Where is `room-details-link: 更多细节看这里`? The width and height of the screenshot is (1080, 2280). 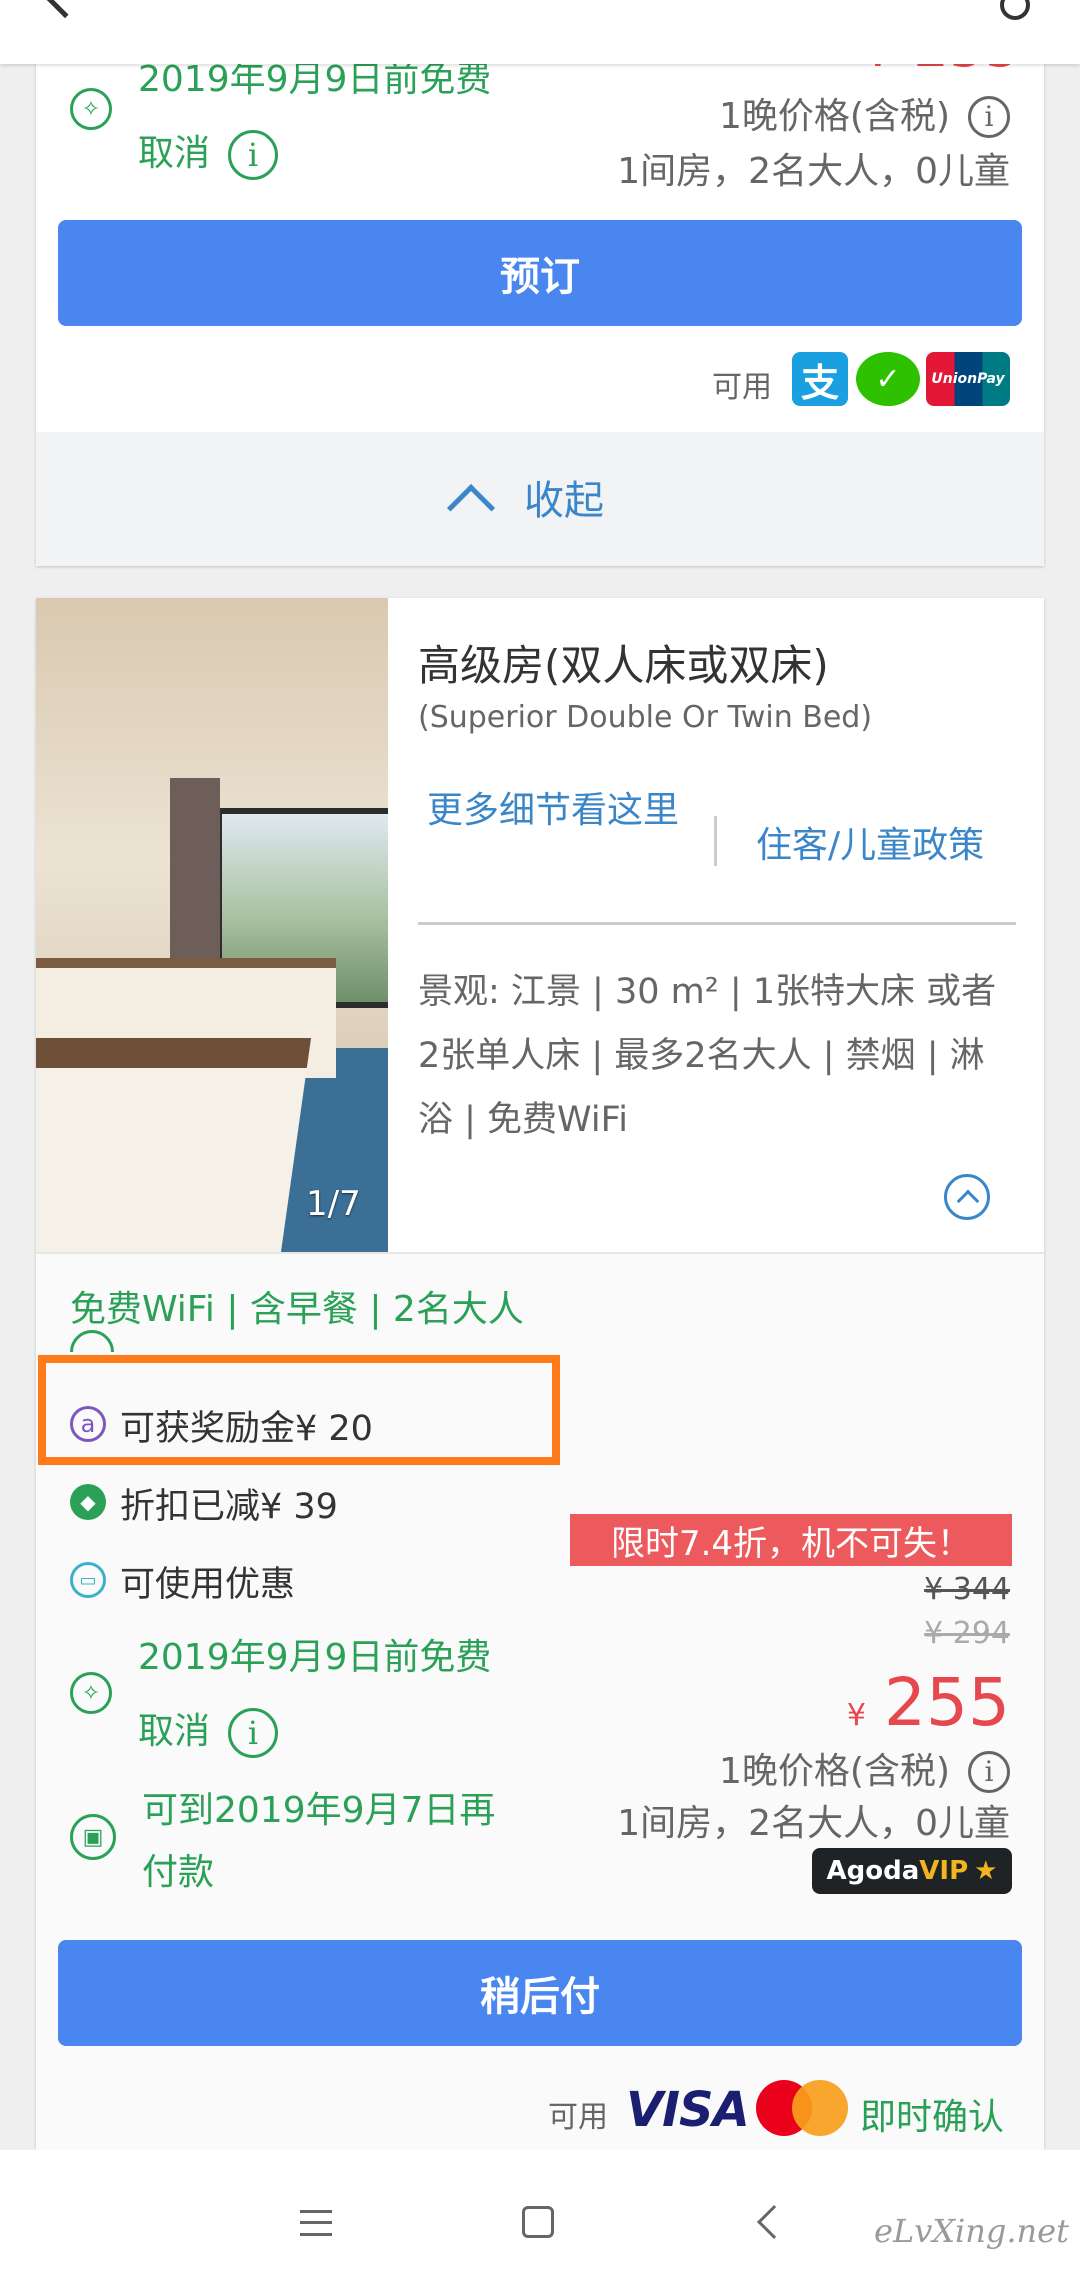 room-details-link: 更多细节看这里 is located at coordinates (553, 811).